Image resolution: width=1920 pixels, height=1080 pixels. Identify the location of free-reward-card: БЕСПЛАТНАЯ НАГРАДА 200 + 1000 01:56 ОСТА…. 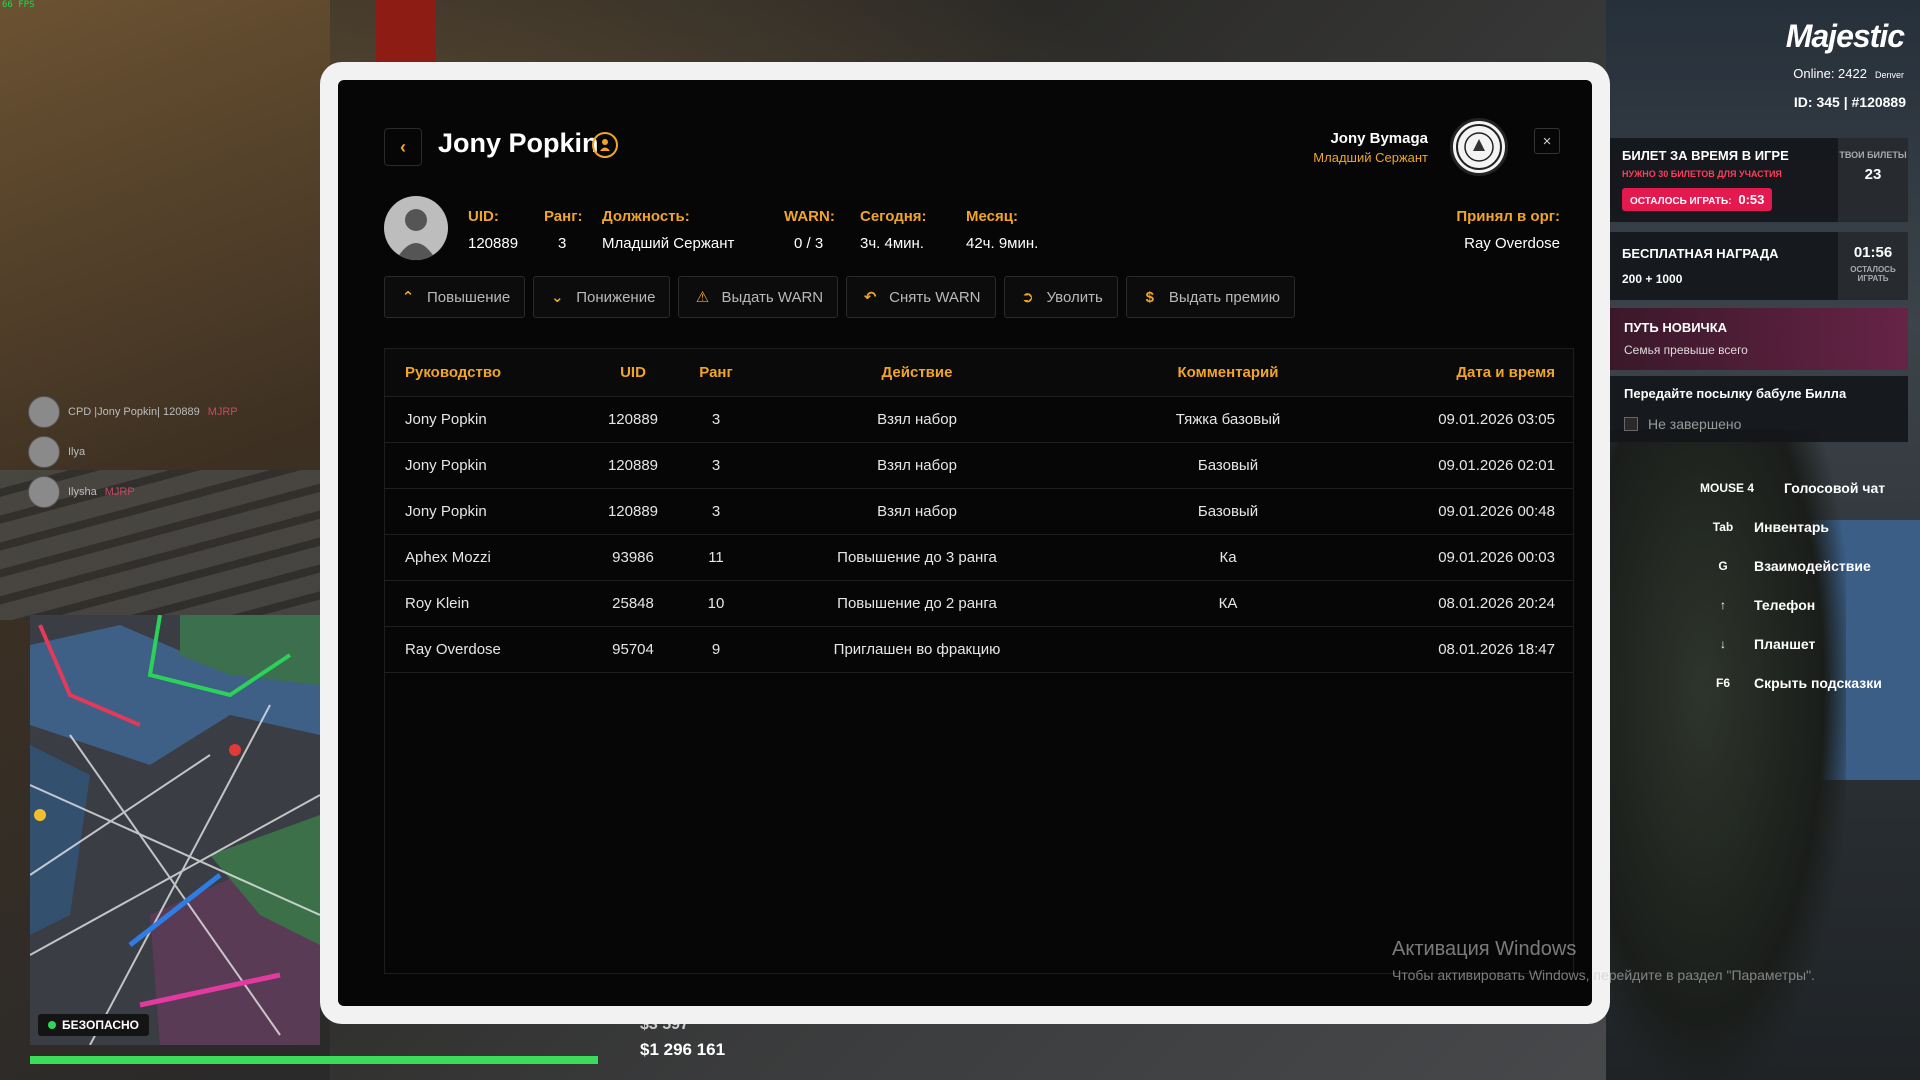
(1759, 266).